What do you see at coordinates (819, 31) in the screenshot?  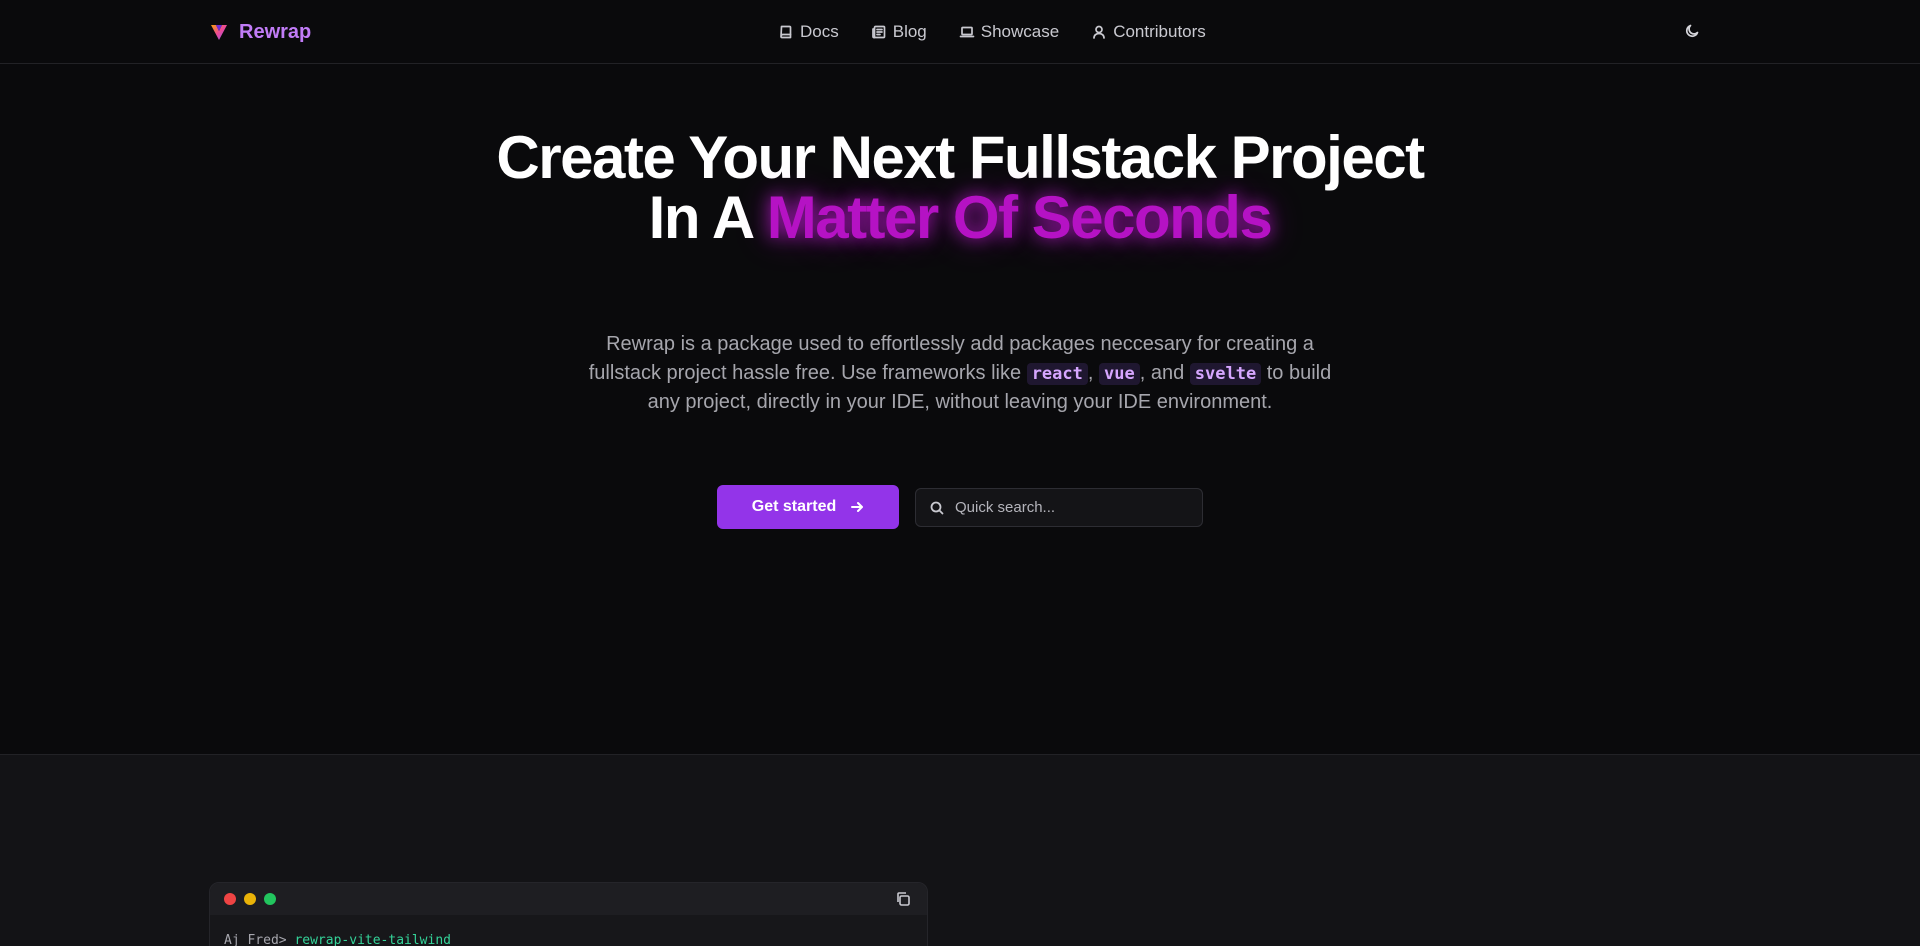 I see `nav-docs-label: Docs` at bounding box center [819, 31].